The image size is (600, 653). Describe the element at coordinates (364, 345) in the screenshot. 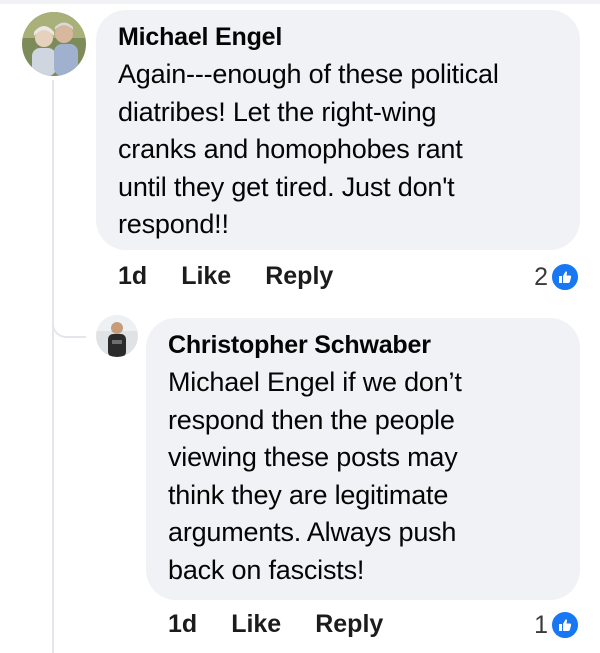

I see `comment-author: Christopher Schwaber` at that location.